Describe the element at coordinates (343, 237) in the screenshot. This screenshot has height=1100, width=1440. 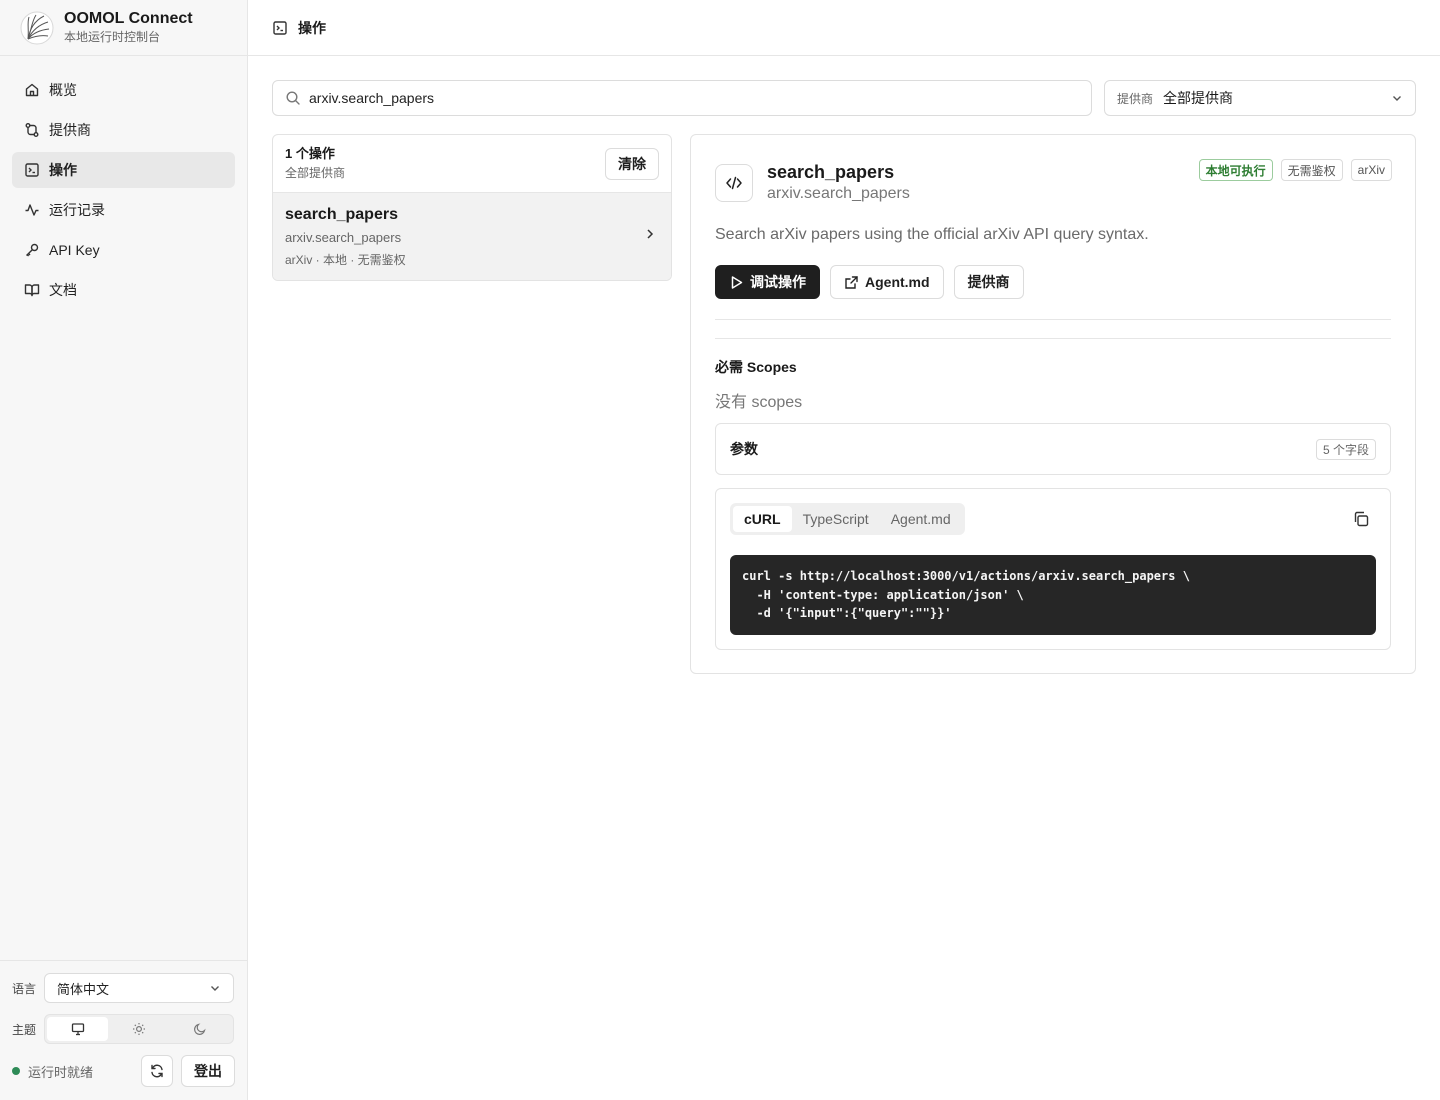
I see `list-item-id: arxiv.search_papers` at that location.